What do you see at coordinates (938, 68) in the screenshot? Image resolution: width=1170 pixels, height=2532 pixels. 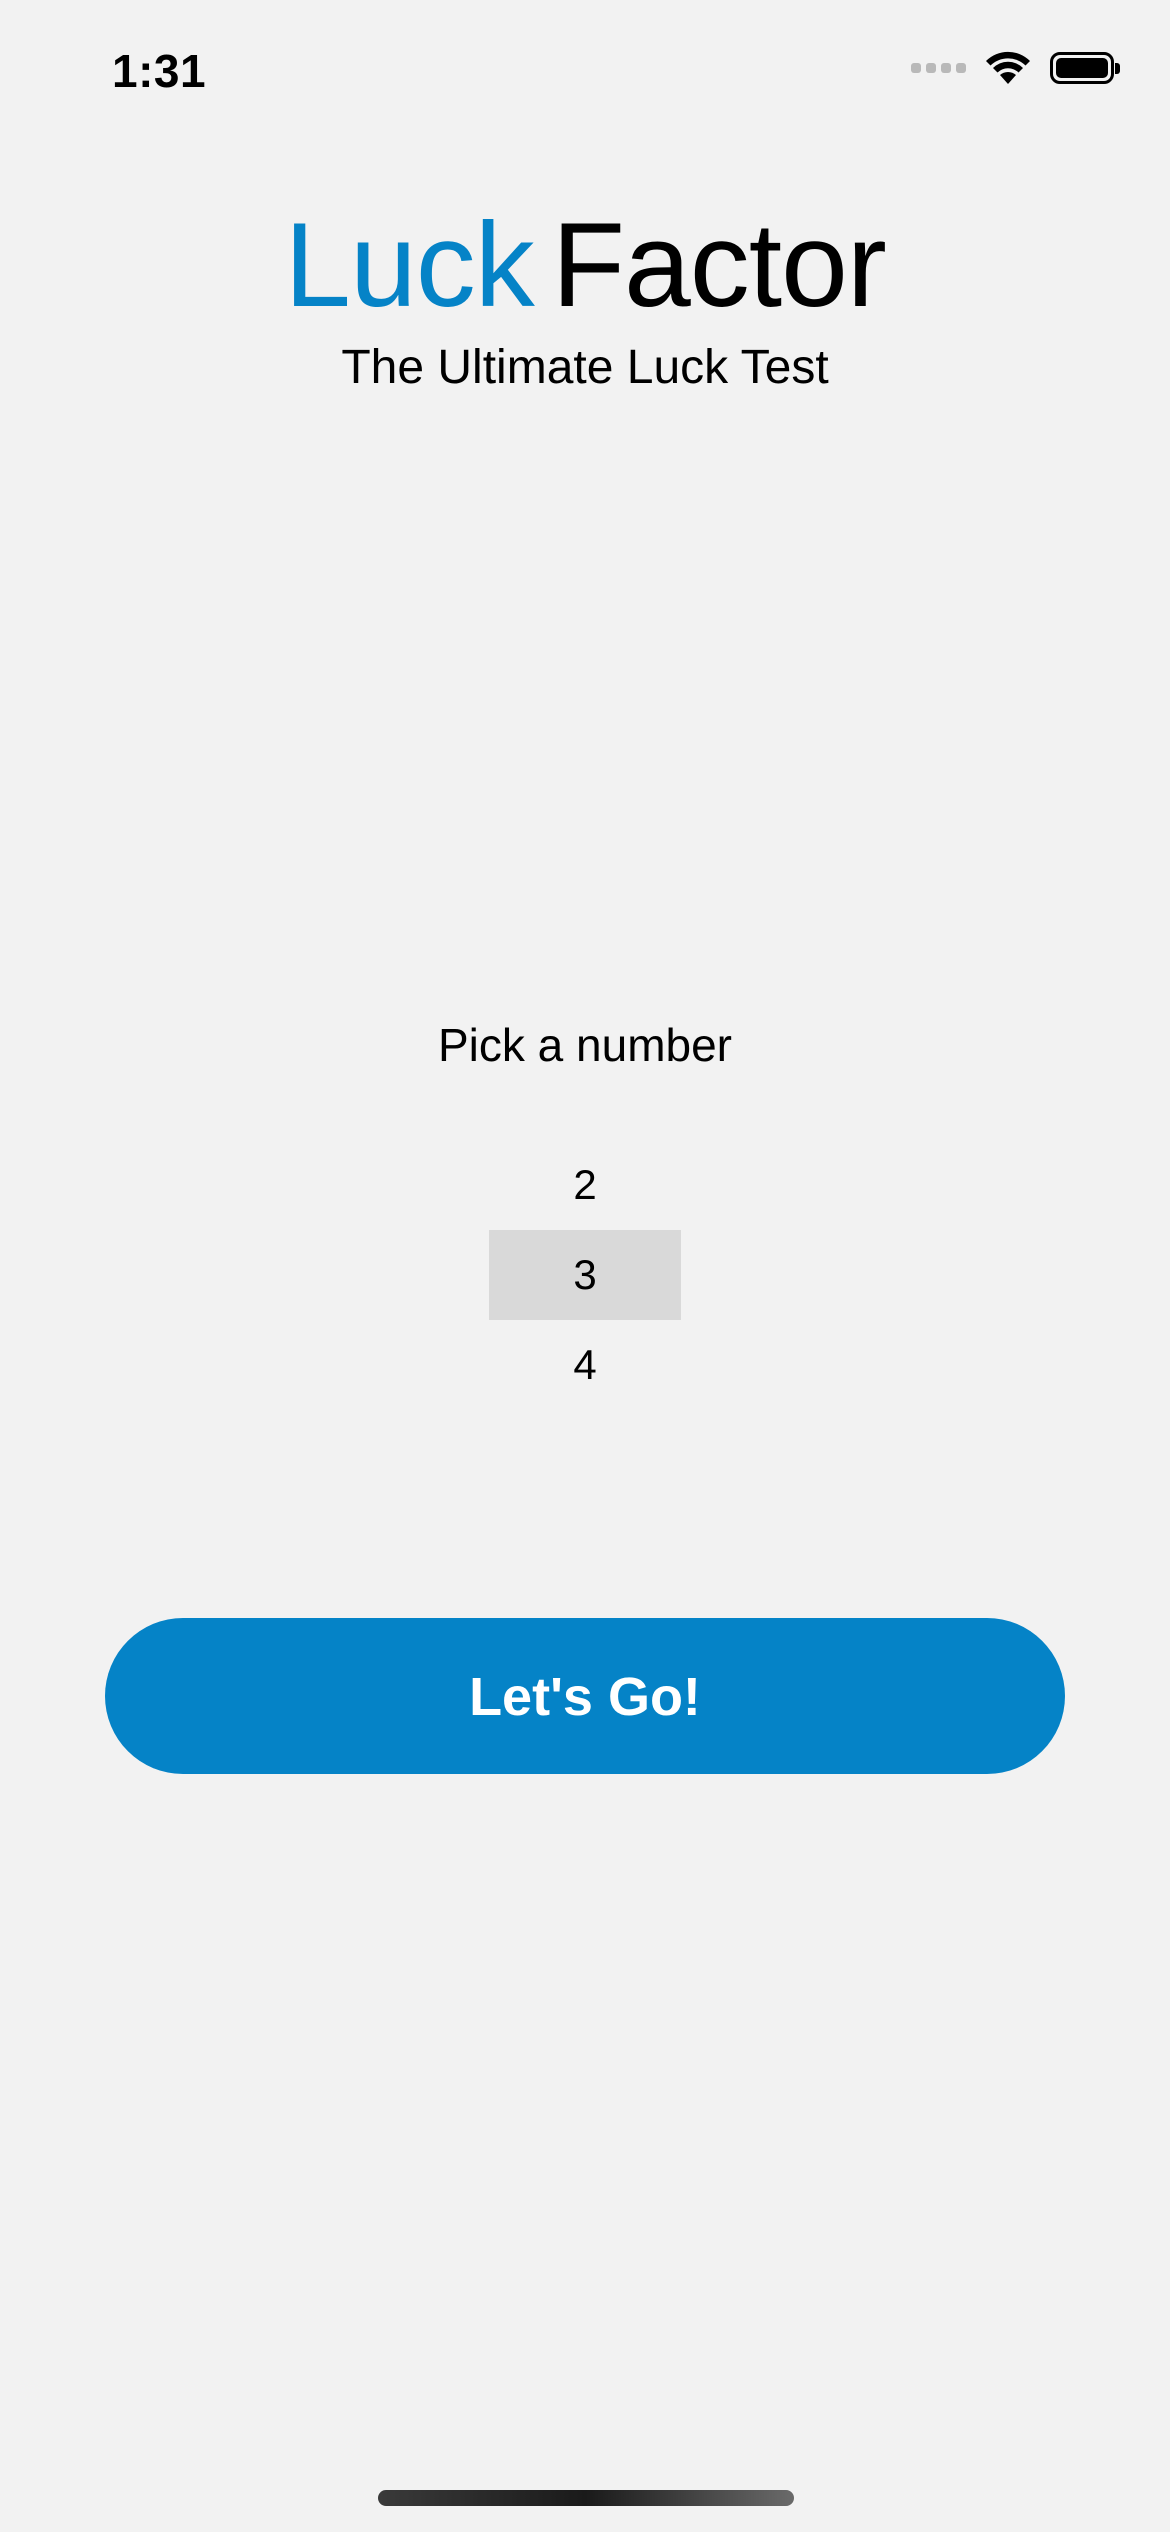 I see `cellular-signal-icon` at bounding box center [938, 68].